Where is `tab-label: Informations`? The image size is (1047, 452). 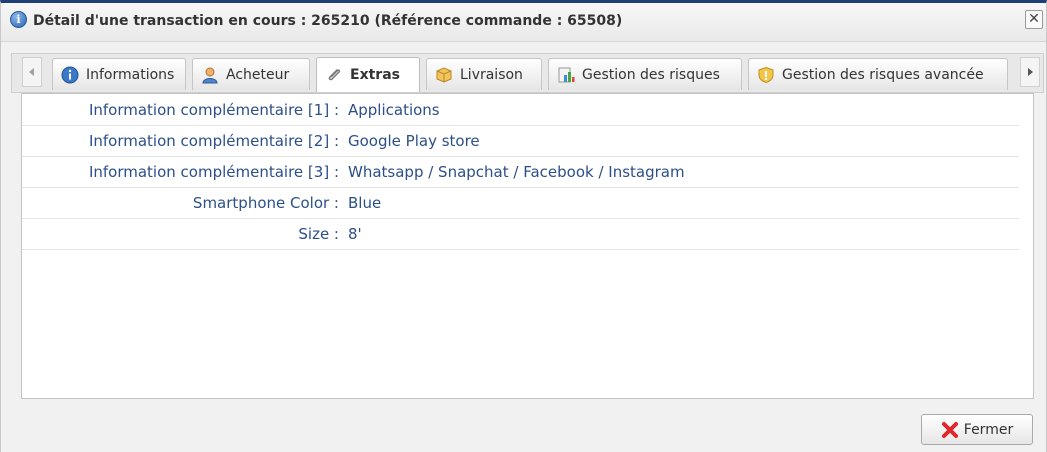 tab-label: Informations is located at coordinates (130, 74).